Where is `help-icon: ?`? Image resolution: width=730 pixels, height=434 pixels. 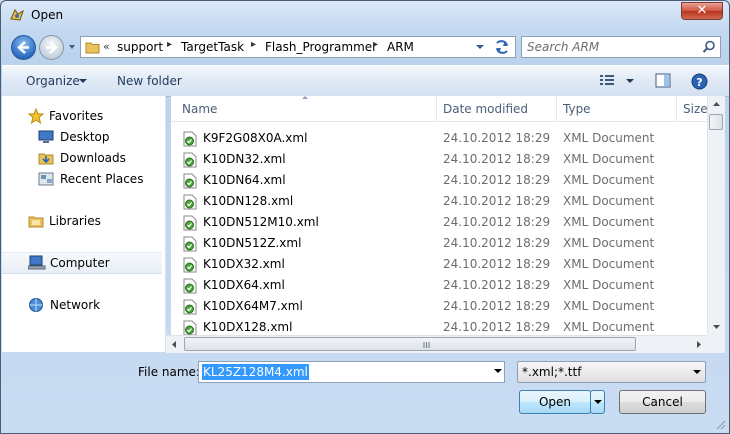
help-icon: ? is located at coordinates (699, 81).